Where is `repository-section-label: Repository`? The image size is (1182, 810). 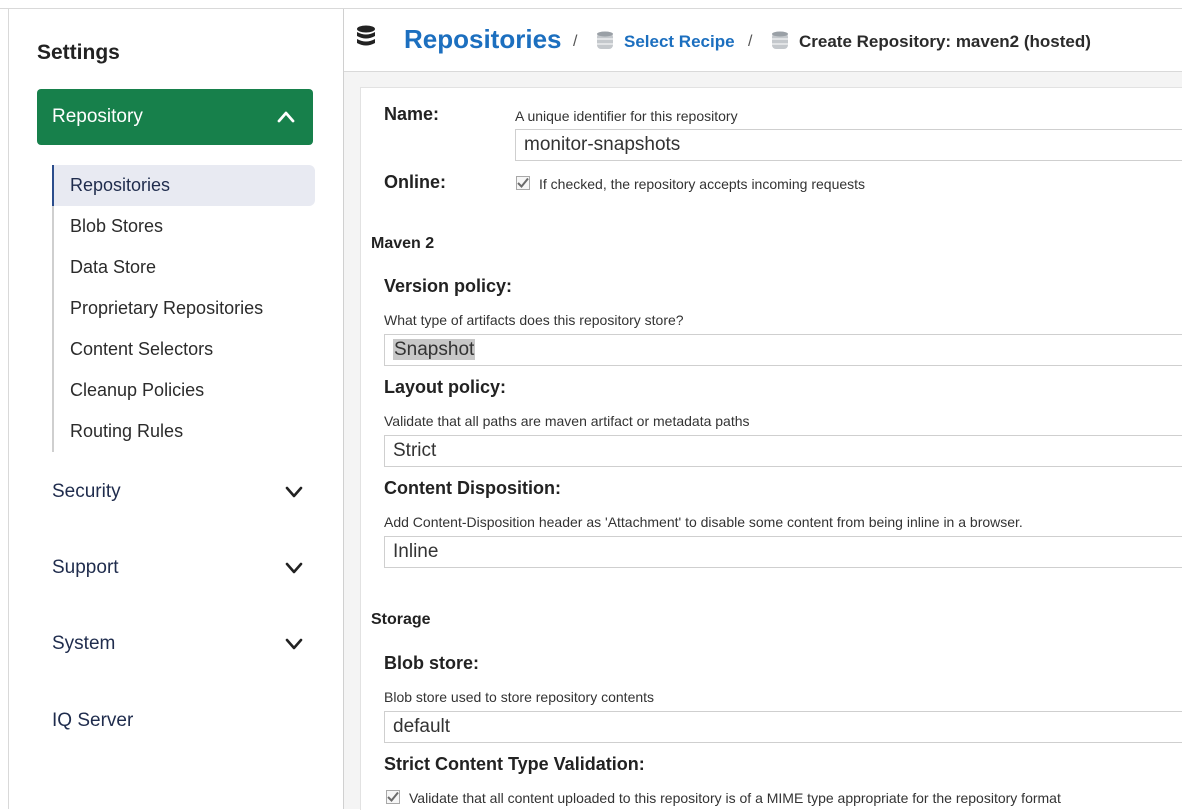 repository-section-label: Repository is located at coordinates (97, 116).